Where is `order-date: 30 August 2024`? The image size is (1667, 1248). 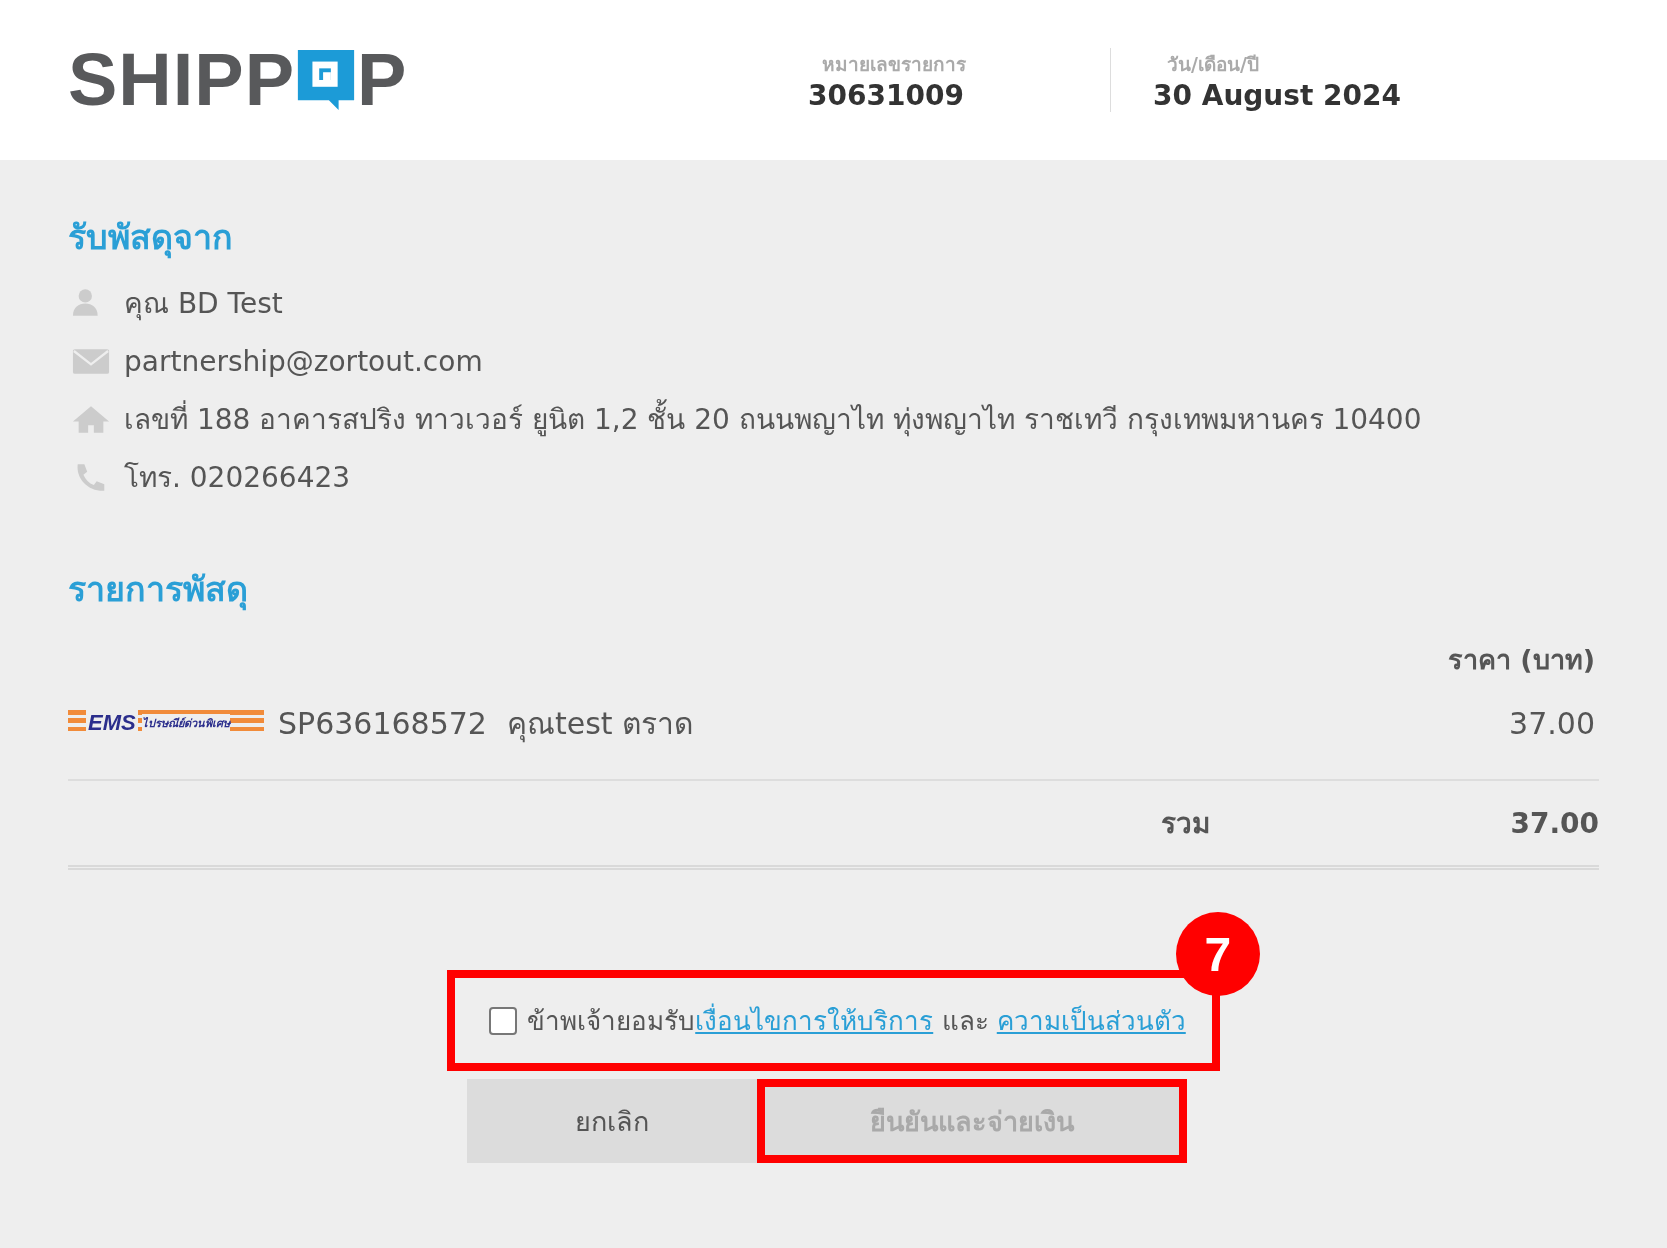 order-date: 30 August 2024 is located at coordinates (1277, 95).